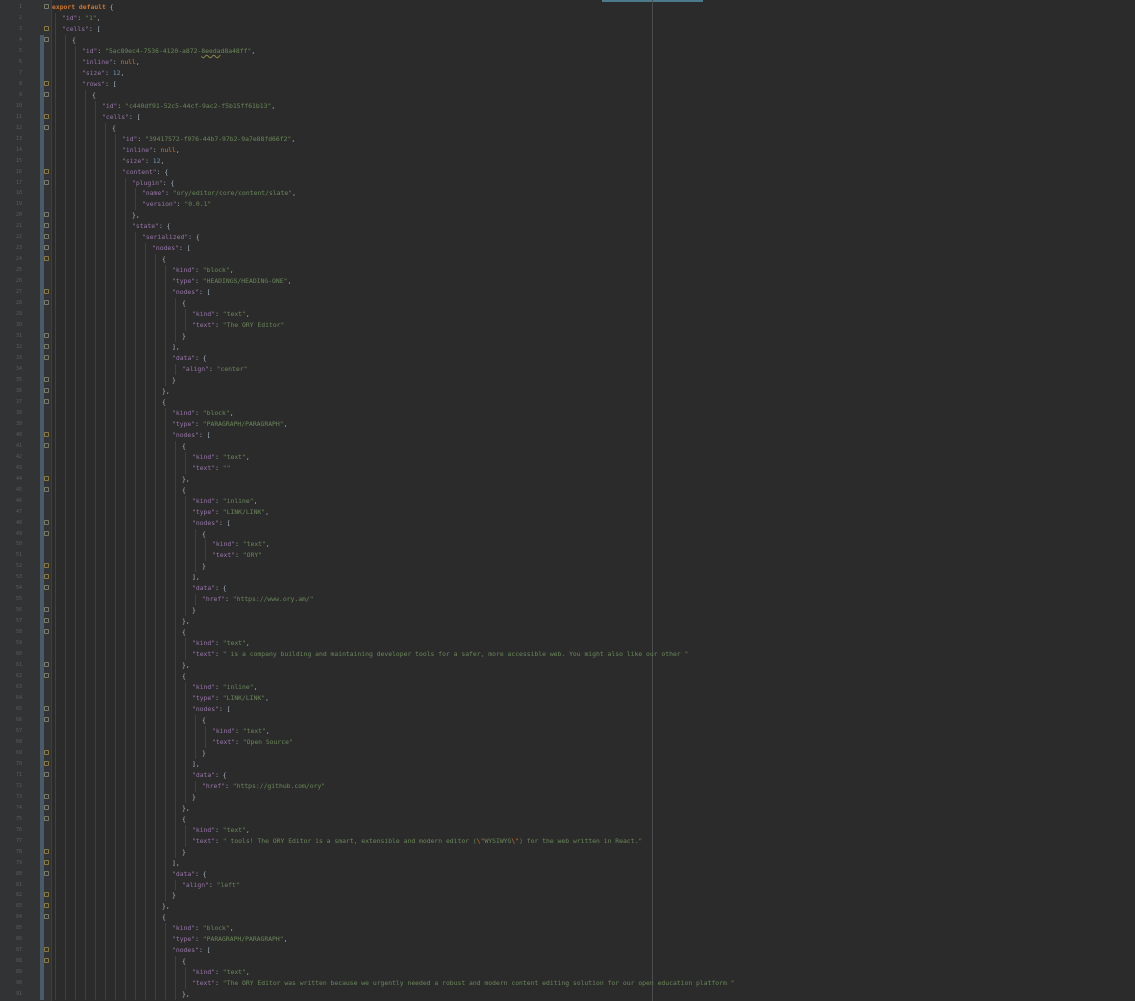 This screenshot has width=1135, height=1001. I want to click on code-line: 80 "data": {, so click(567, 874).